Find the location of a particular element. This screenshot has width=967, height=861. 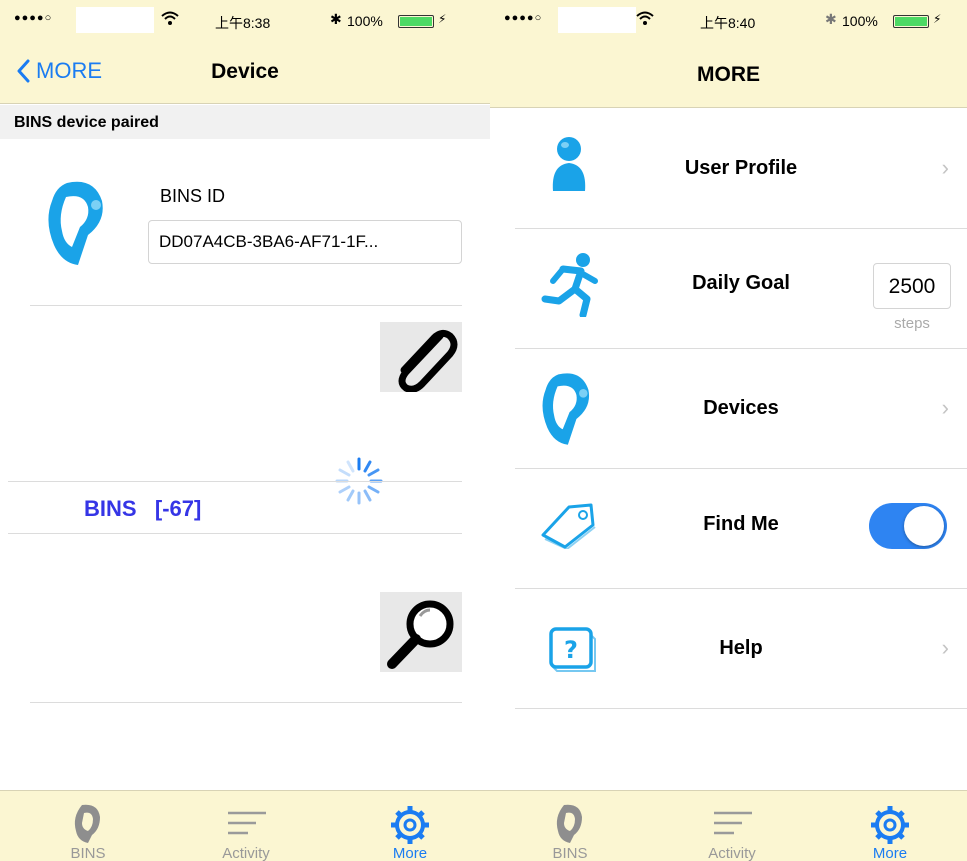

paperclip-icon is located at coordinates (428, 361).